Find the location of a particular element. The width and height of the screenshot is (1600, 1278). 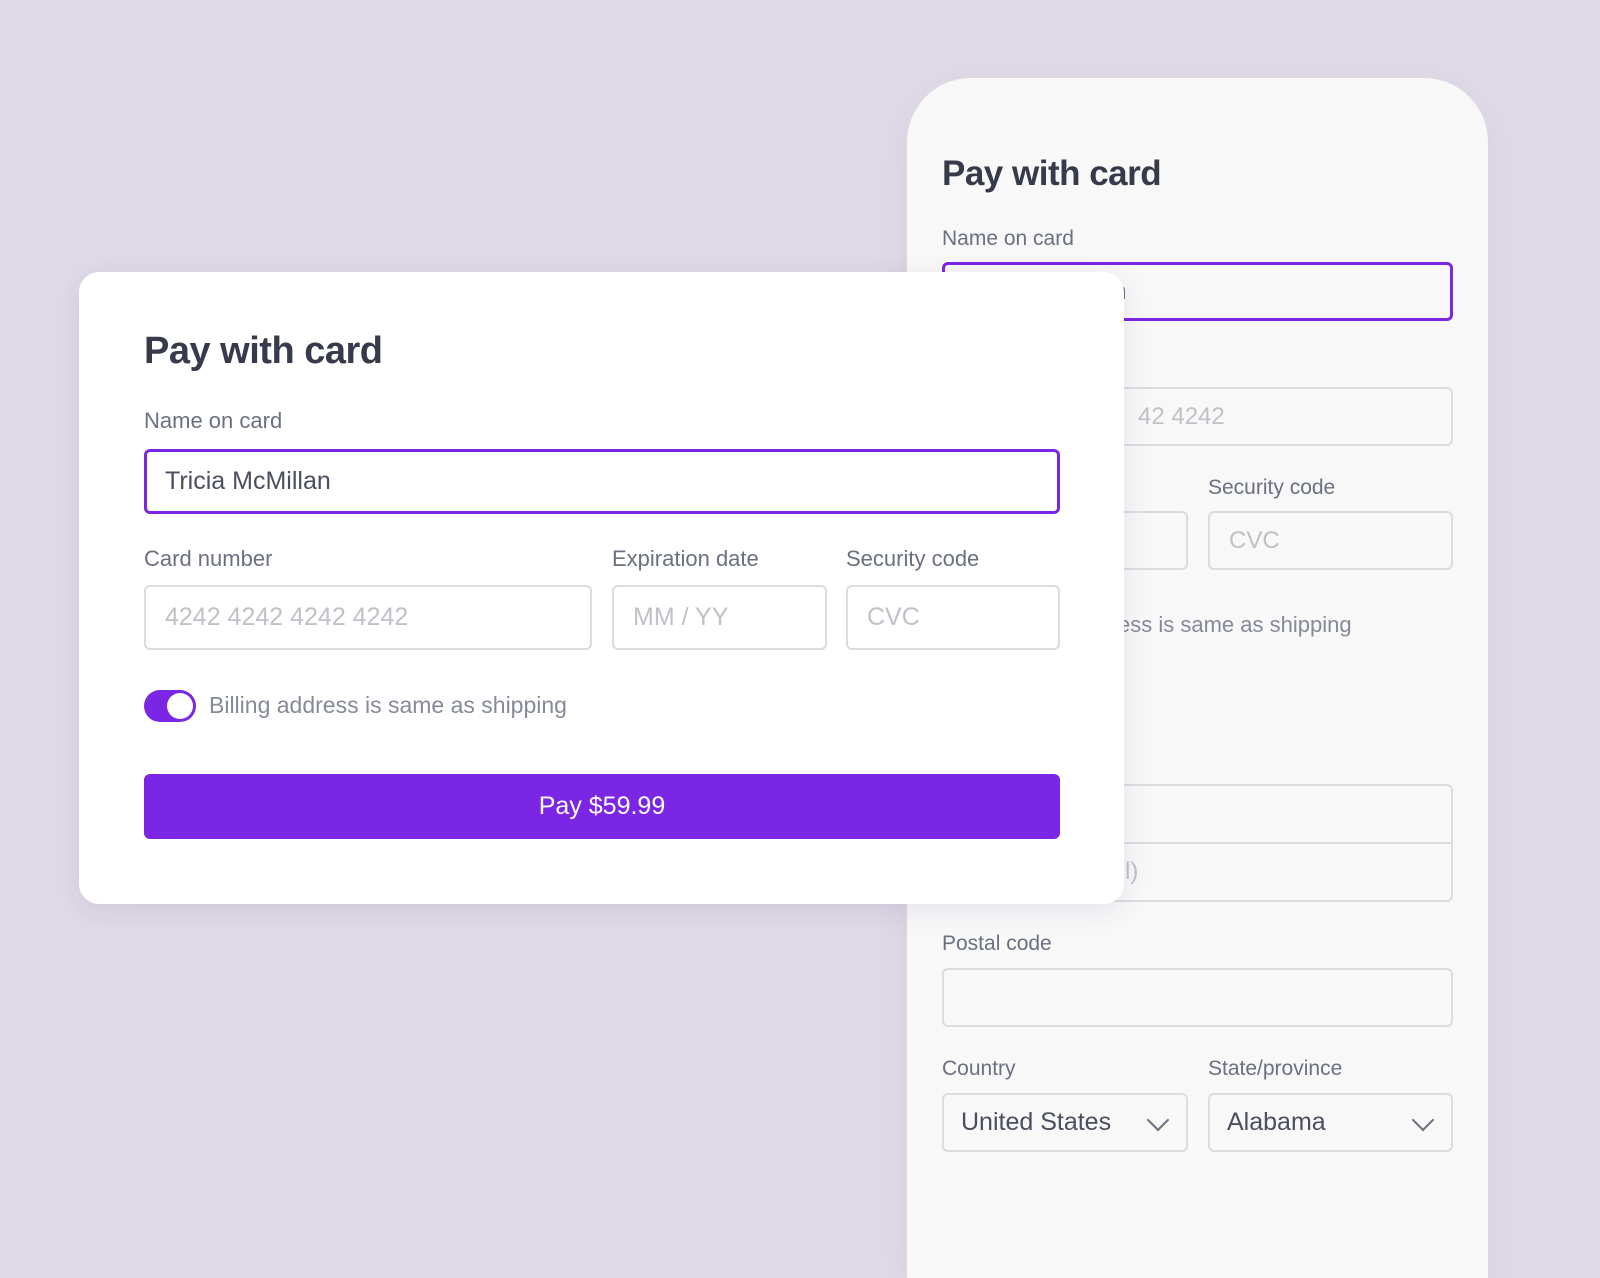

back-billing-label: ess is same as shipping is located at coordinates (1235, 624).